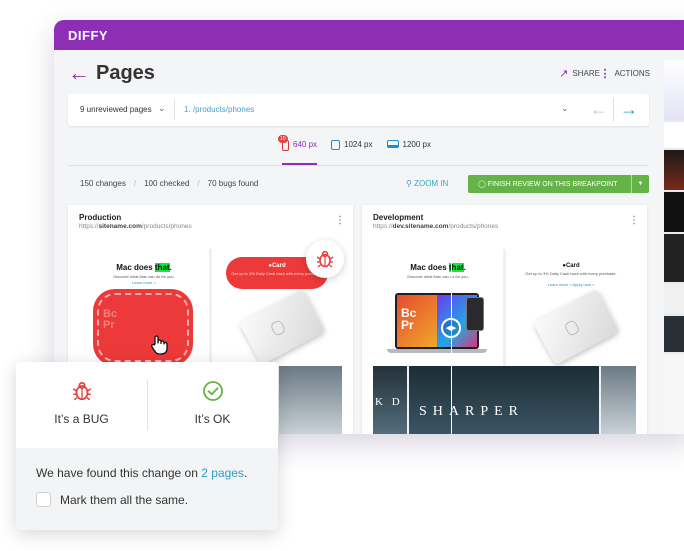 This screenshot has height=551, width=684. What do you see at coordinates (472, 411) in the screenshot?
I see `movie-title: SHARPER` at bounding box center [472, 411].